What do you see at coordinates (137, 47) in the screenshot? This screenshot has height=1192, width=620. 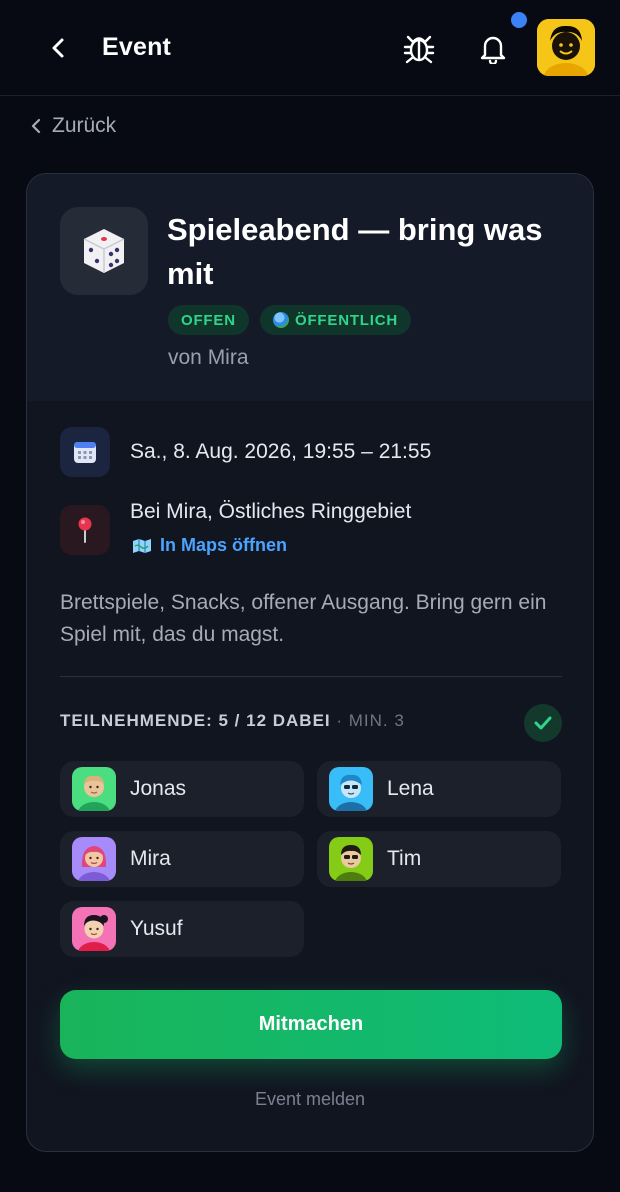 I see `page-title: Event` at bounding box center [137, 47].